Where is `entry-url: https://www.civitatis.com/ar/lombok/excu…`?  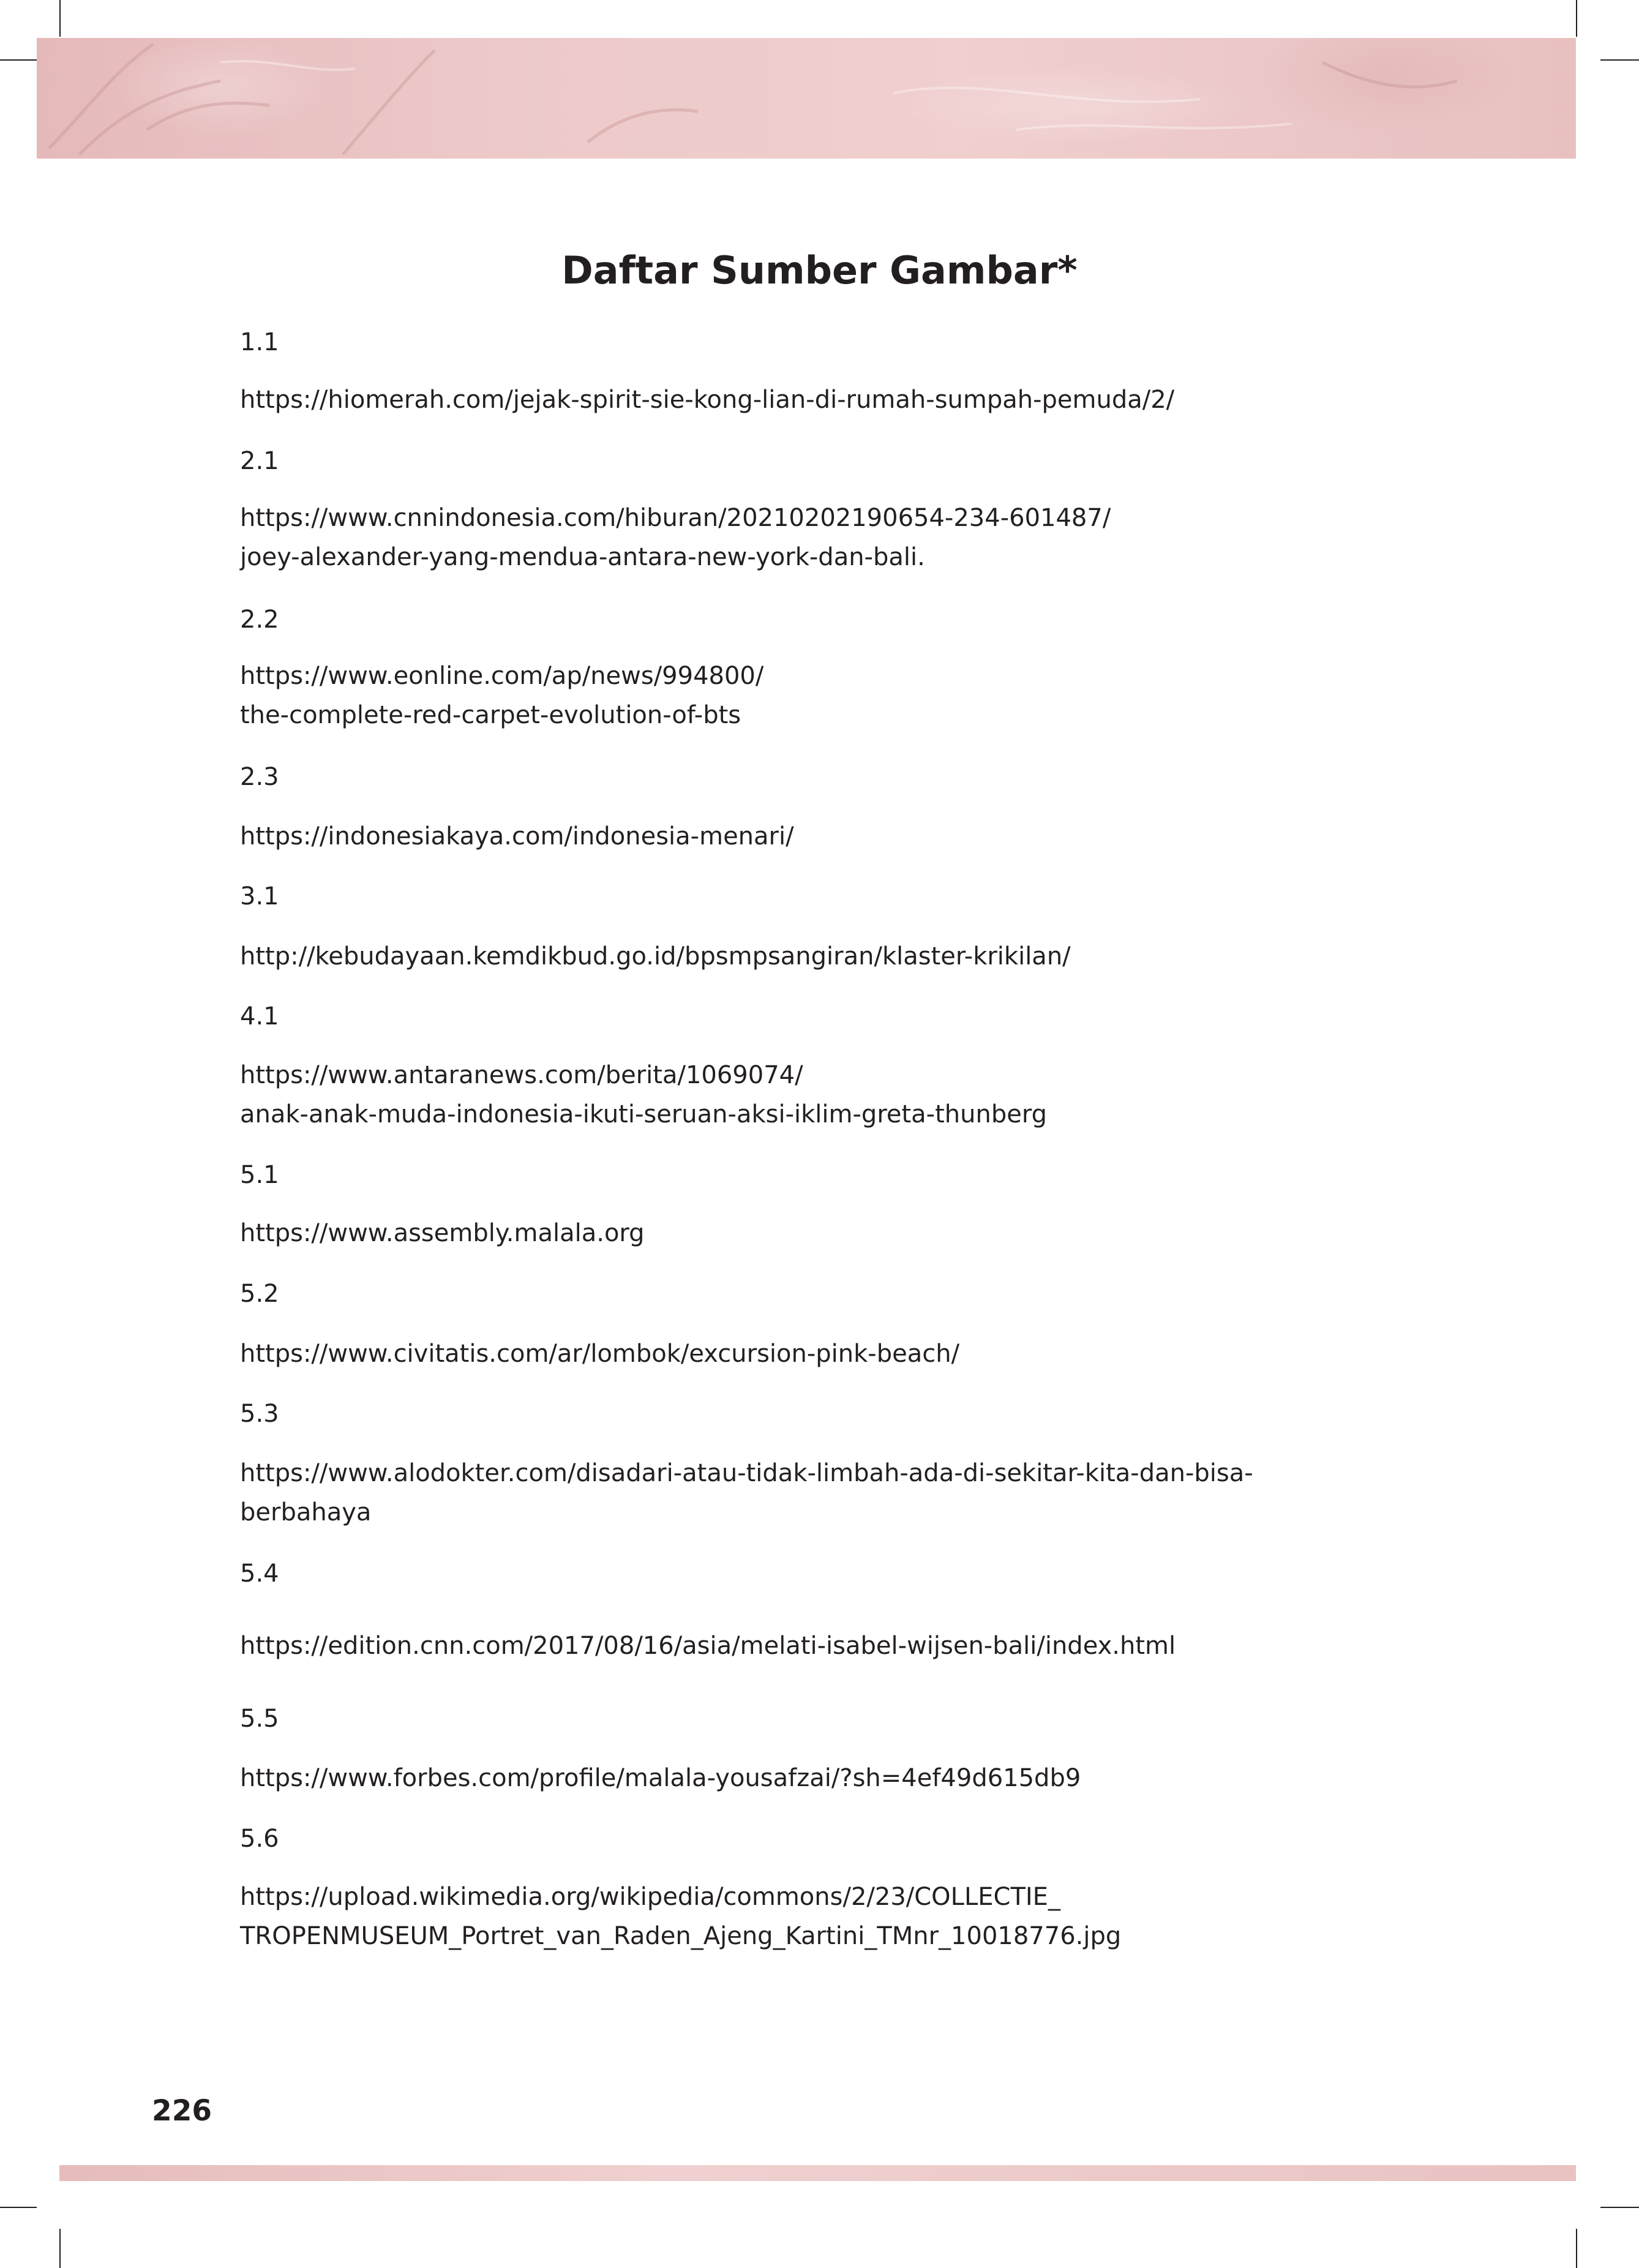 entry-url: https://www.civitatis.com/ar/lombok/excu… is located at coordinates (600, 1354).